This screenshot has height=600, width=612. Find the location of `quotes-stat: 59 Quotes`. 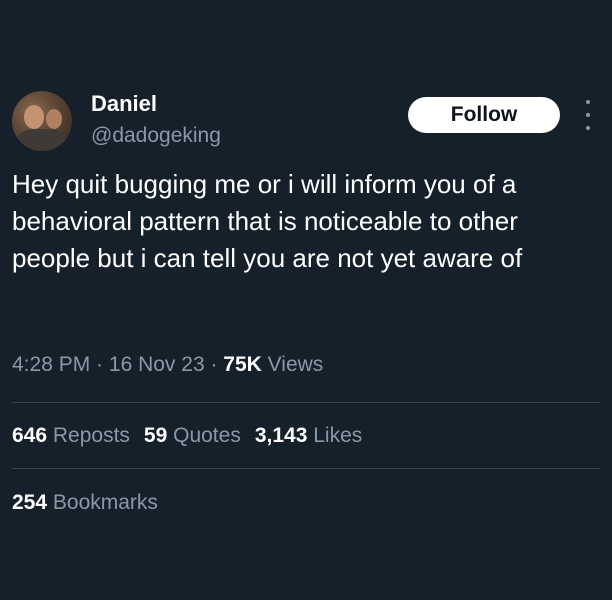

quotes-stat: 59 Quotes is located at coordinates (192, 436).